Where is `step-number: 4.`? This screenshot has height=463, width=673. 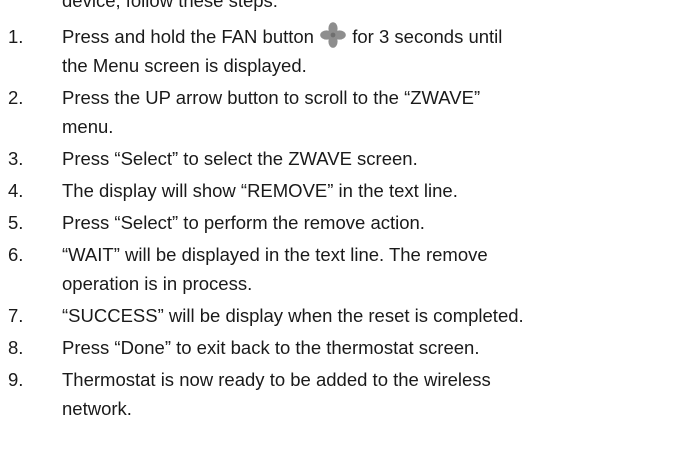 step-number: 4. is located at coordinates (16, 190).